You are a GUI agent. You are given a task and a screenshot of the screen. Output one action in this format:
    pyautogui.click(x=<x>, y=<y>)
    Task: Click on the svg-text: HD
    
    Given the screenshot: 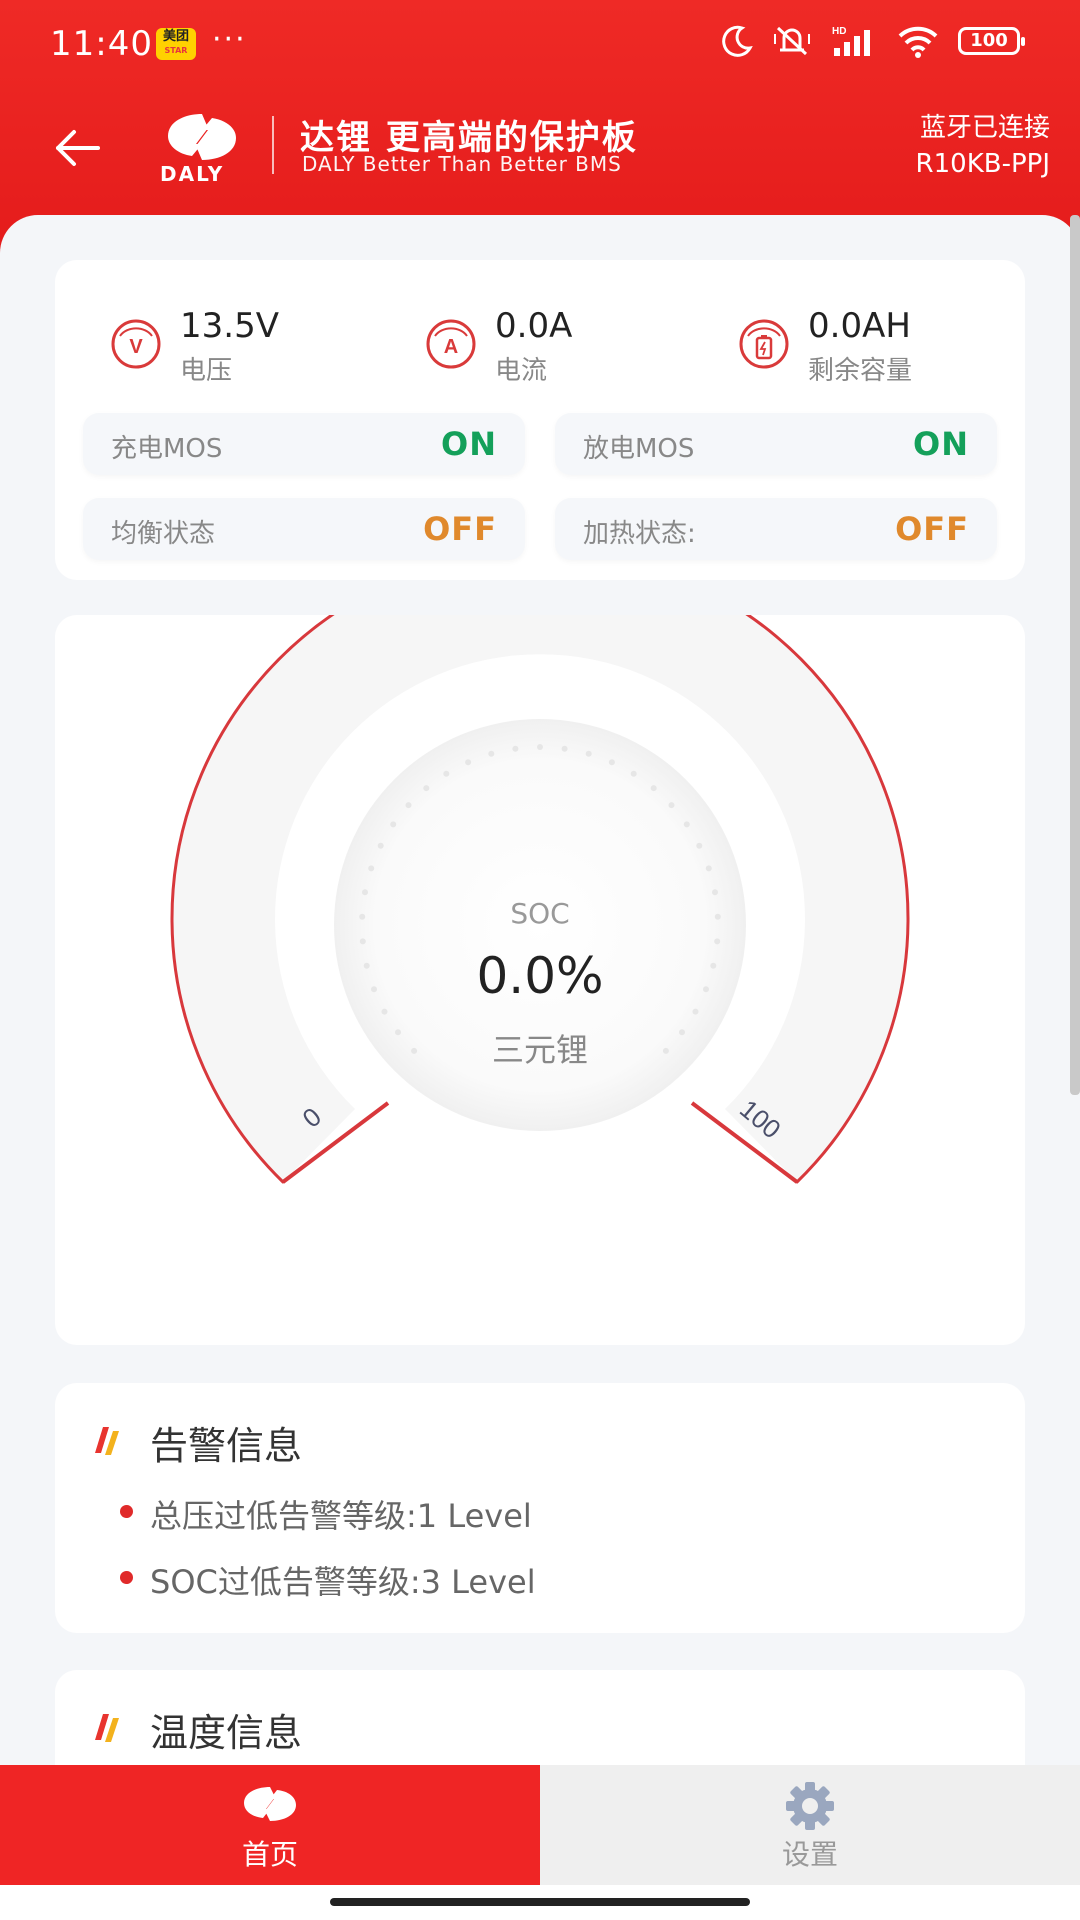 What is the action you would take?
    pyautogui.click(x=839, y=31)
    